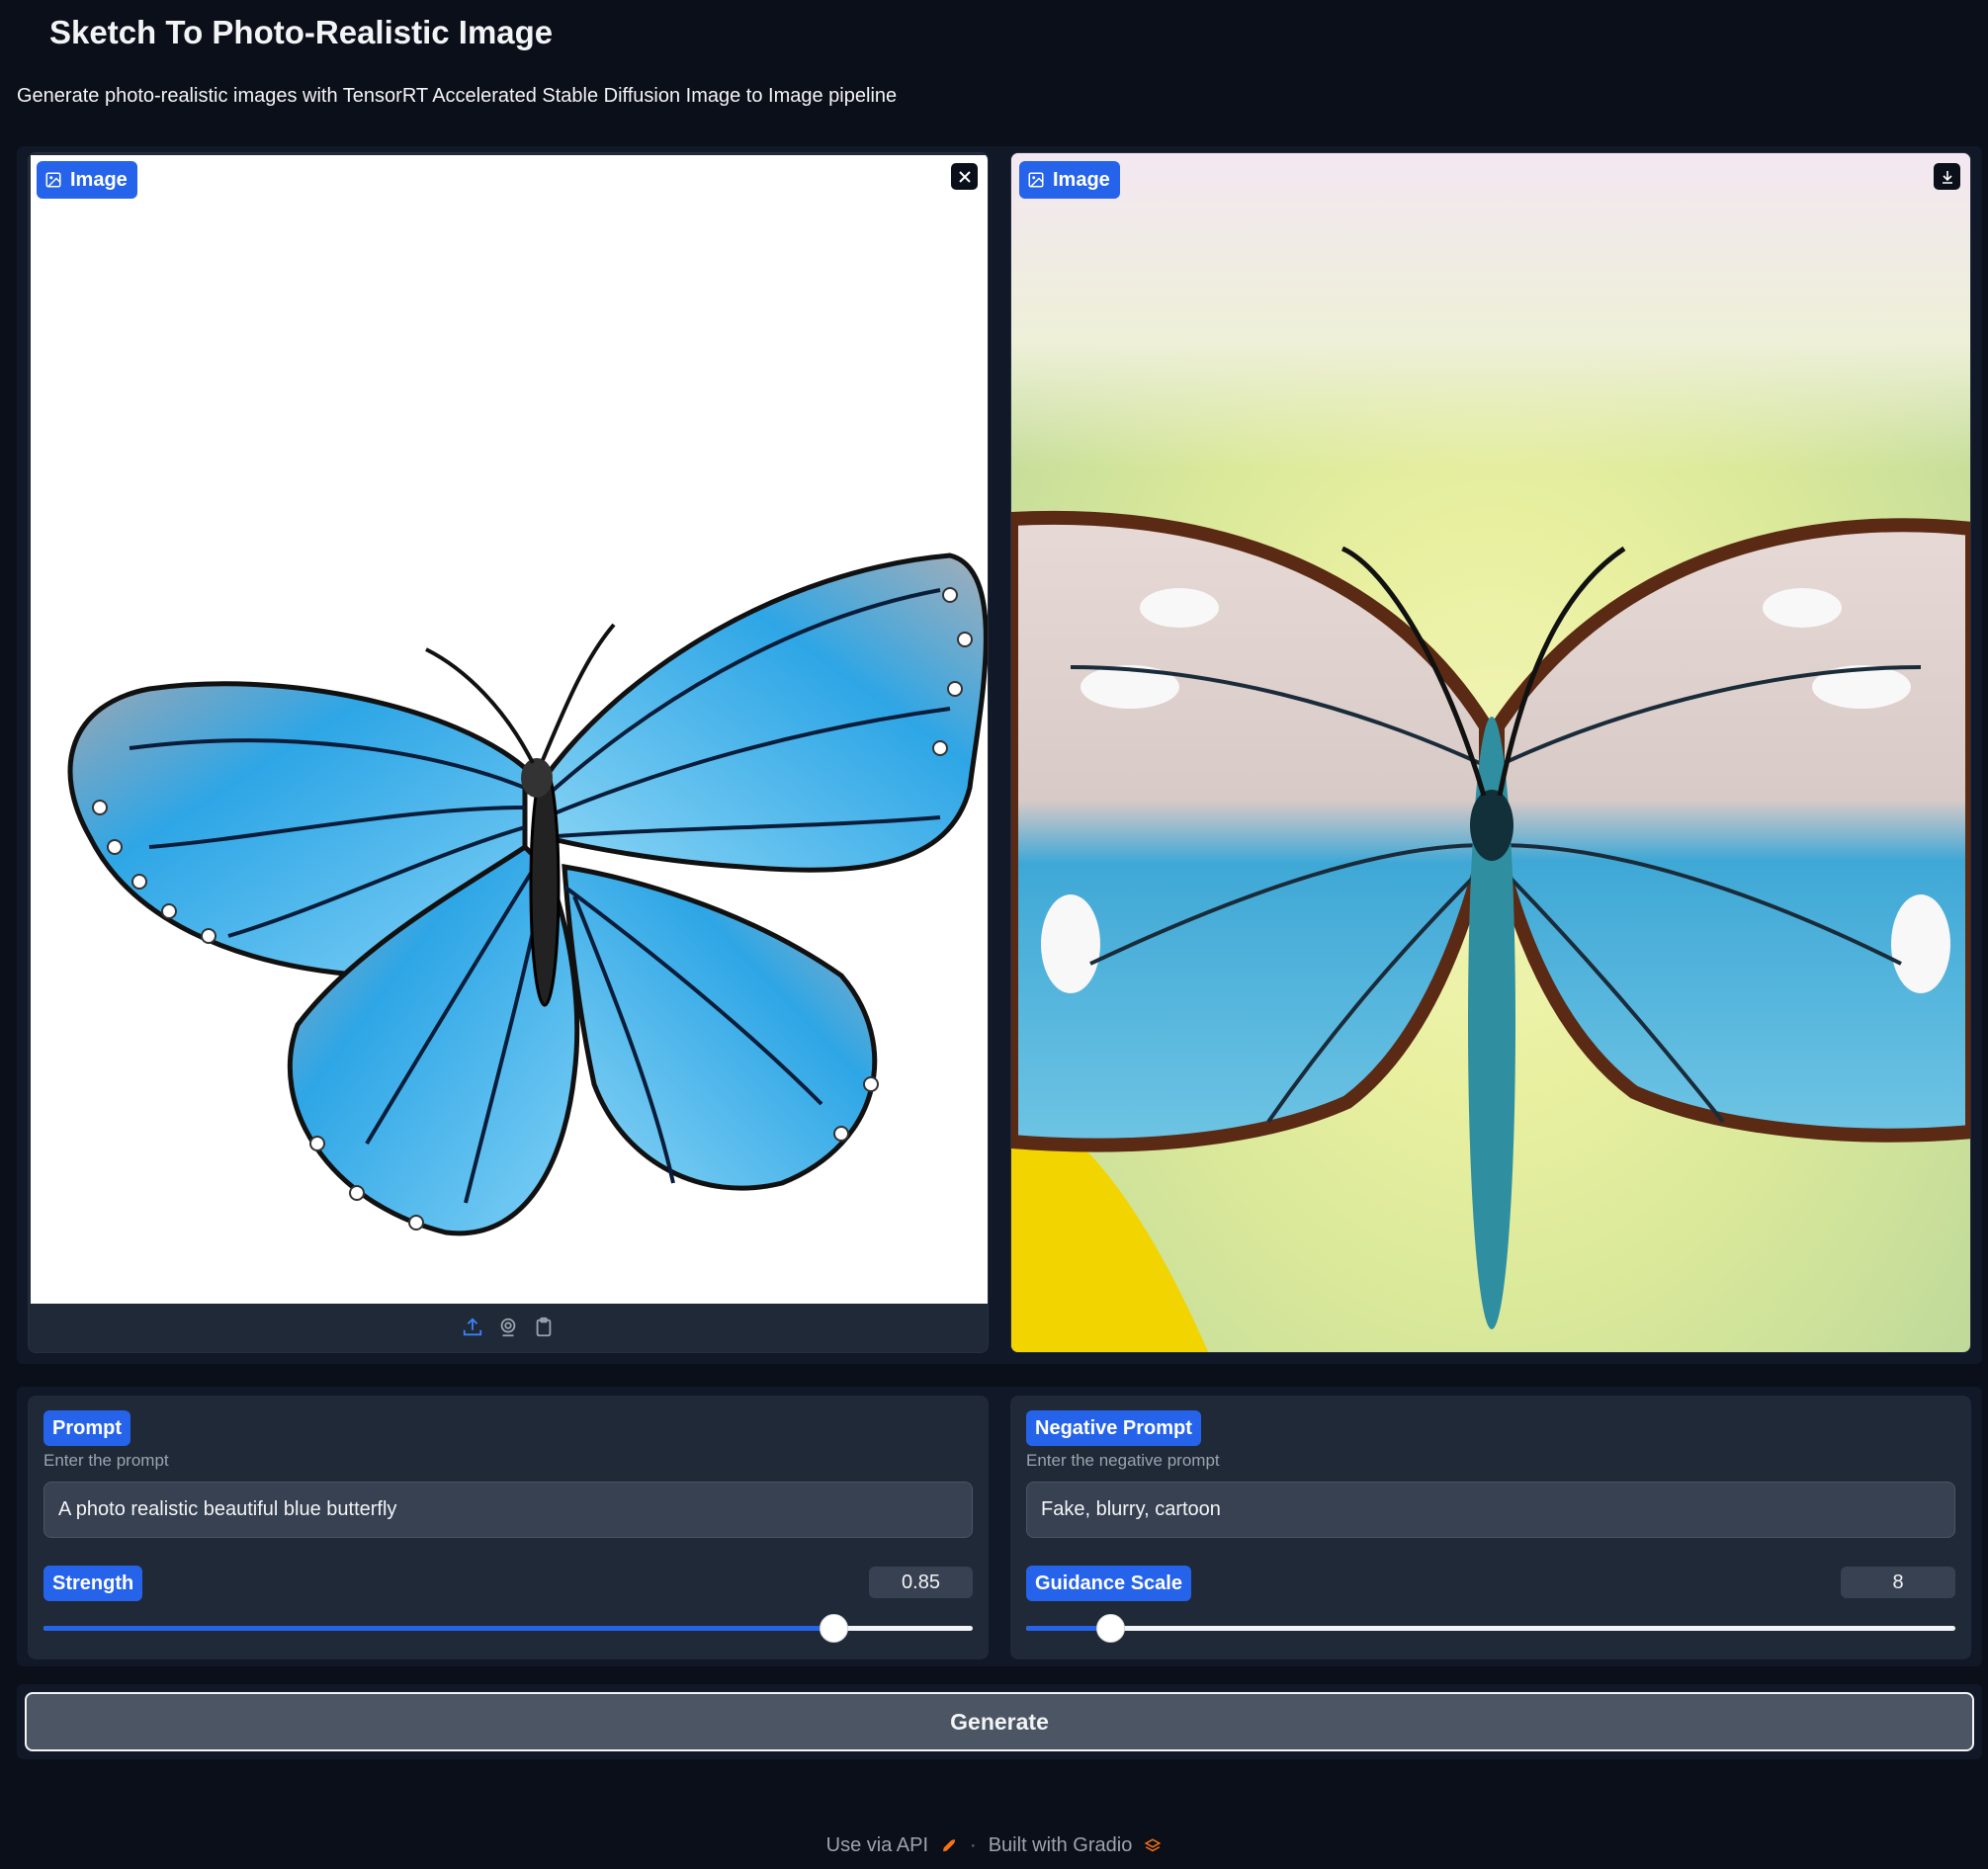 Image resolution: width=1988 pixels, height=1869 pixels. I want to click on clipboard-icon, so click(544, 1328).